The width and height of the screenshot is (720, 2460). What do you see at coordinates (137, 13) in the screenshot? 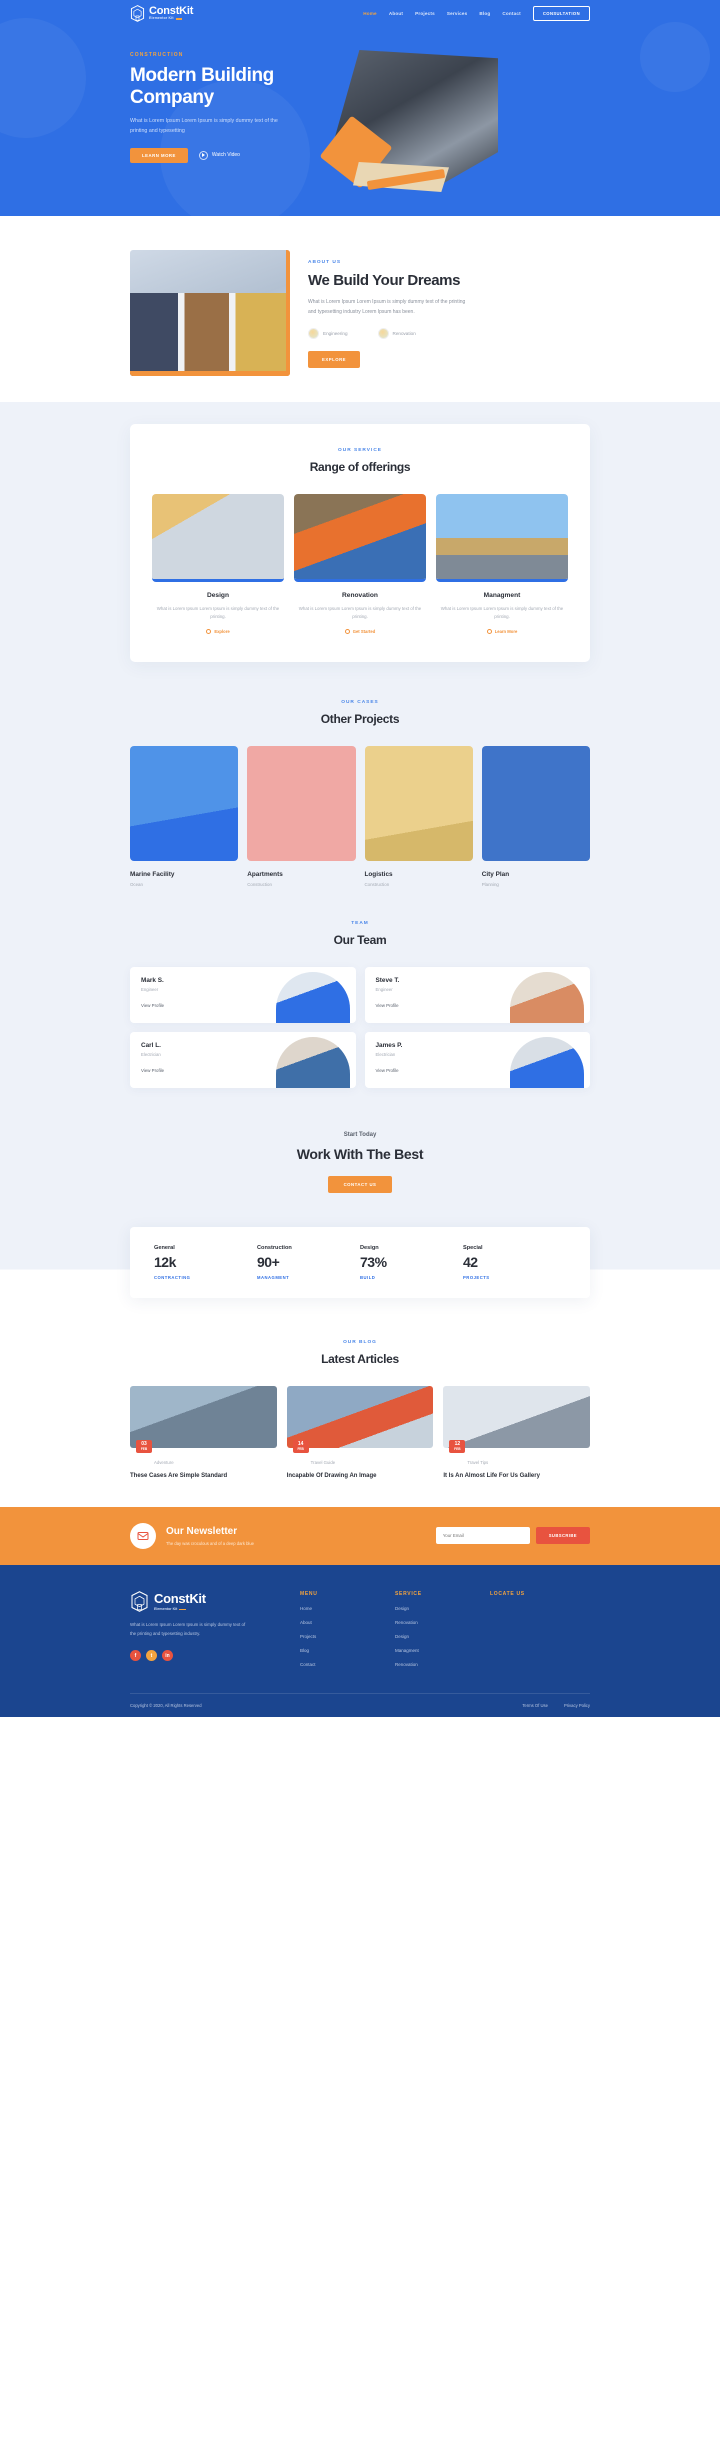
I see `constkit-logo-icon` at bounding box center [137, 13].